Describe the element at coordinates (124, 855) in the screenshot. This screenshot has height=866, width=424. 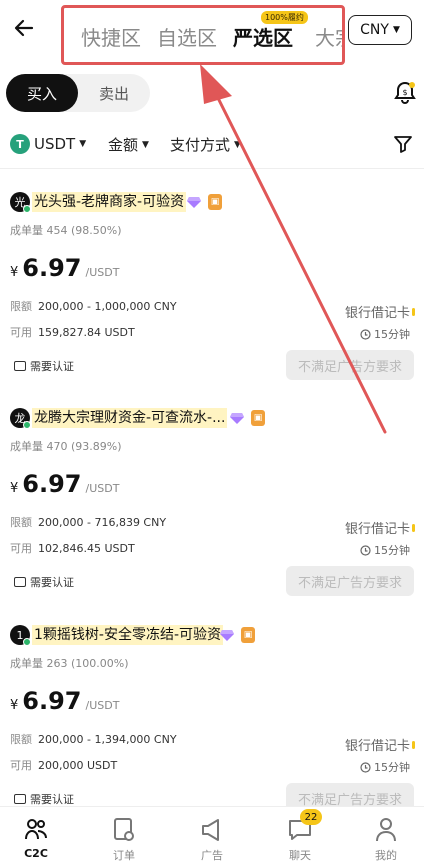
I see `nav-label: 订单` at that location.